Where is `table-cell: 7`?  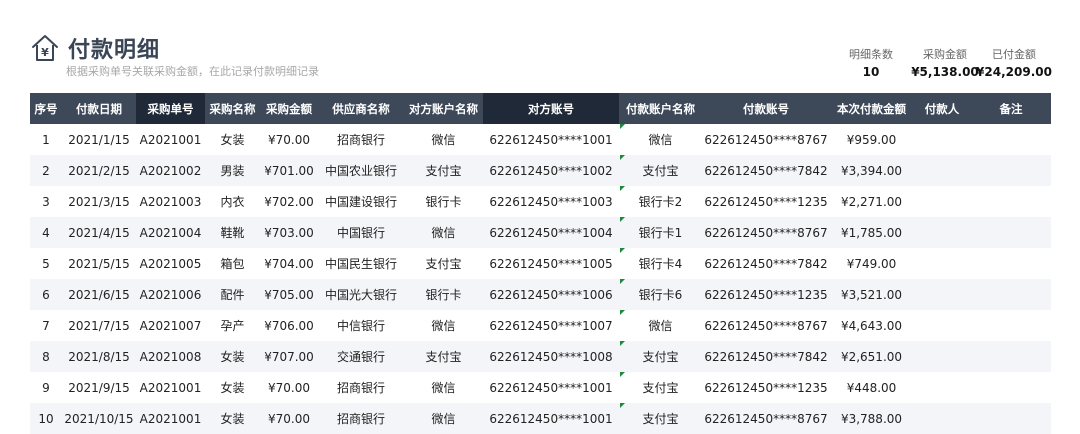 table-cell: 7 is located at coordinates (46, 325).